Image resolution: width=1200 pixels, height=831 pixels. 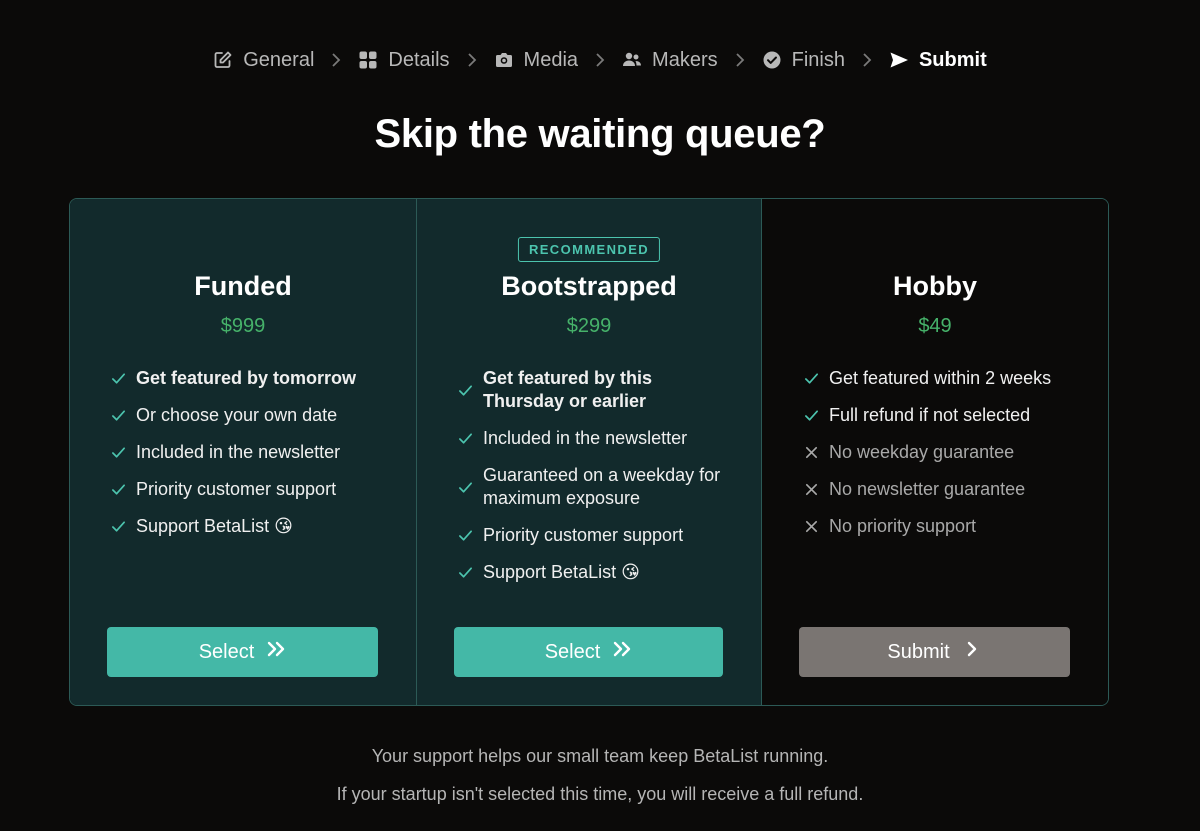 I want to click on feature-text: Get featured by tomorrow, so click(x=246, y=378).